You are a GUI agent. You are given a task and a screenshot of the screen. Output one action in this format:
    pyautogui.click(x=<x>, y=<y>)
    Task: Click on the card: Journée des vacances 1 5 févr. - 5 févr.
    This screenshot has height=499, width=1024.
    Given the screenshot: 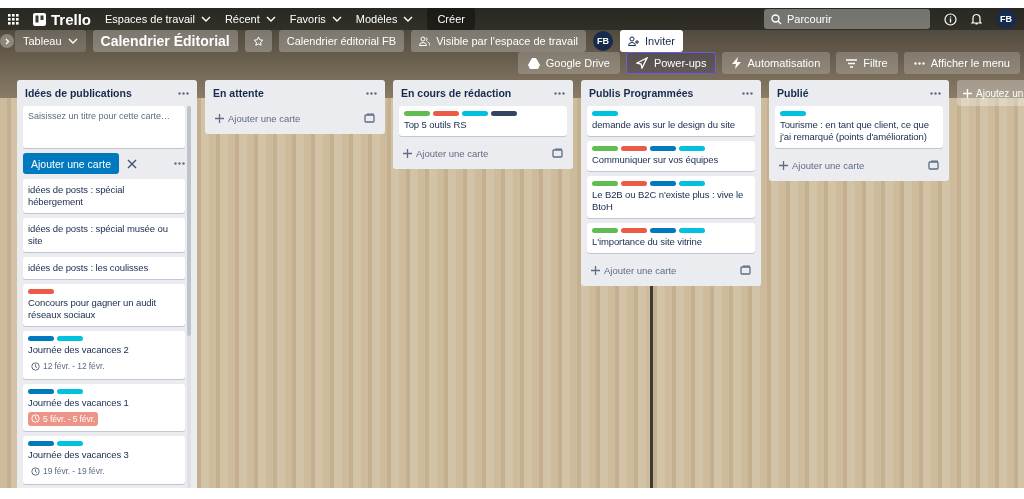 What is the action you would take?
    pyautogui.click(x=104, y=407)
    